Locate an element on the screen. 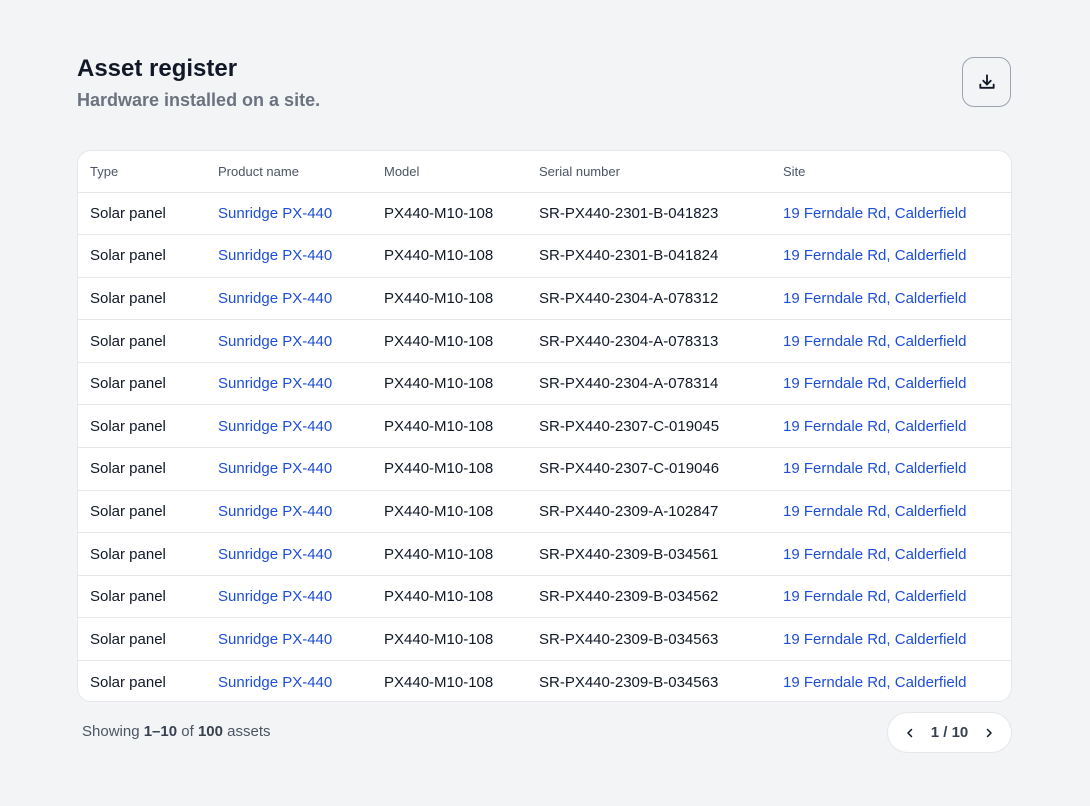  column-header-type: Type is located at coordinates (142, 172).